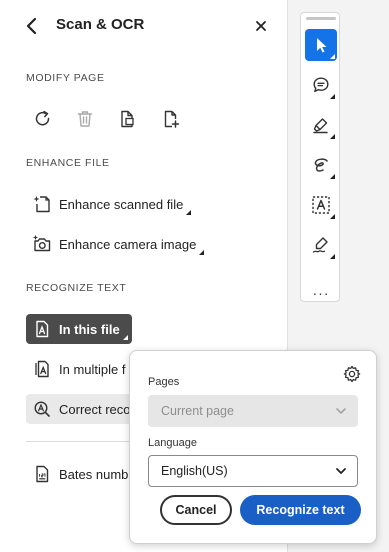 This screenshot has height=552, width=389. I want to click on correct-recognized-text-icon, so click(45, 409).